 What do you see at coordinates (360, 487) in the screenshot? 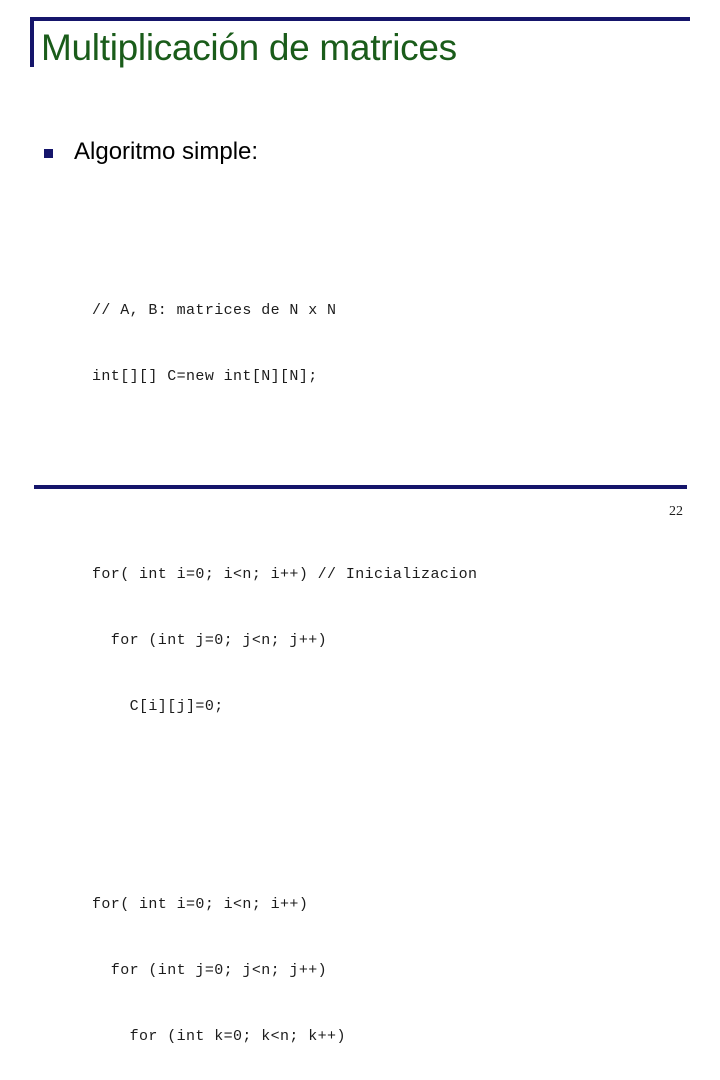
I see `footer-rule` at bounding box center [360, 487].